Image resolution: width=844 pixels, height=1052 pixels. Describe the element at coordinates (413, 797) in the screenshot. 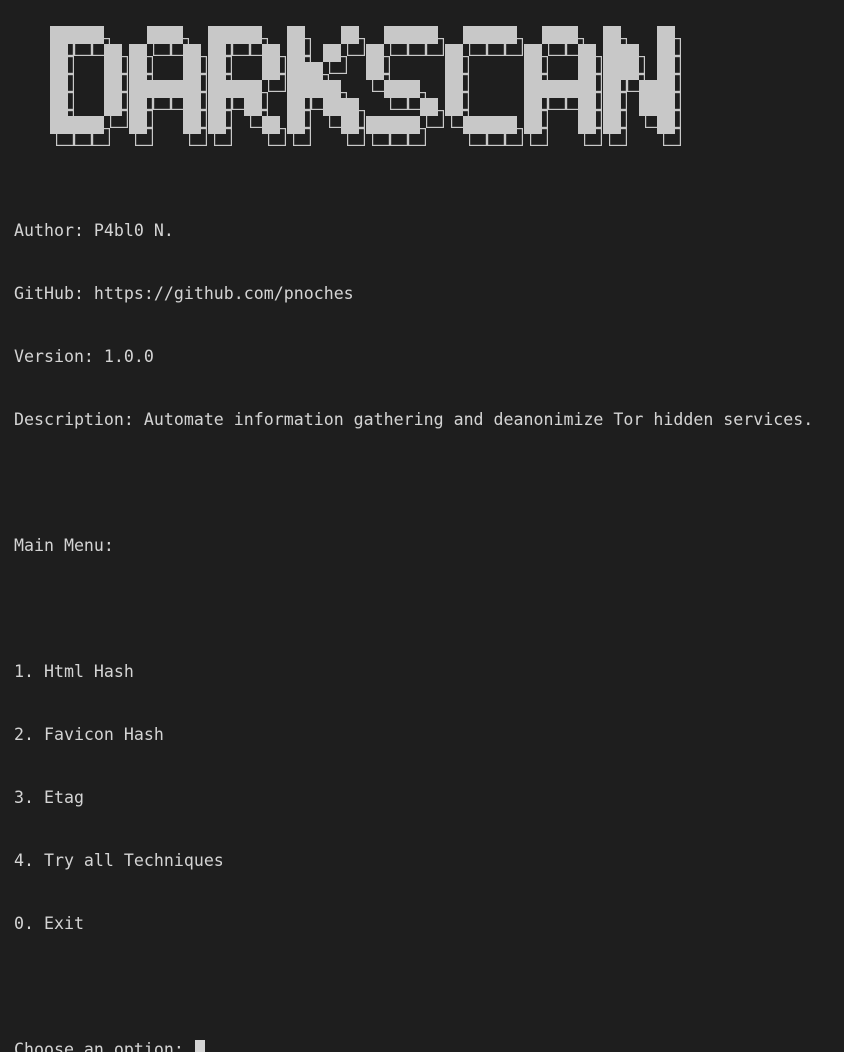

I see `menu-item-etag: 3. Etag` at that location.